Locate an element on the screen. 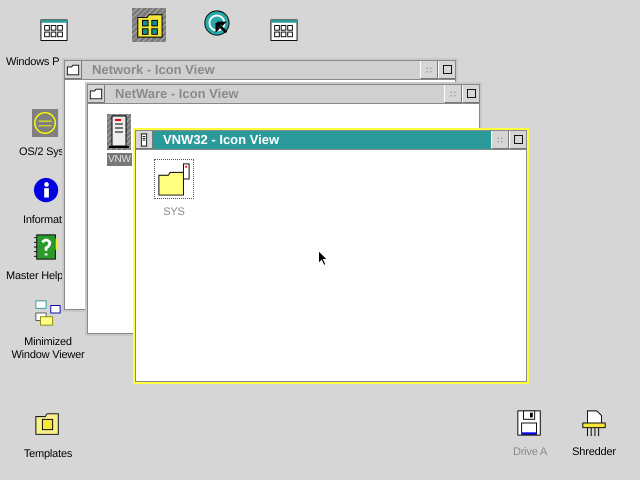 This screenshot has width=640, height=480. mouse-pointer-icon is located at coordinates (323, 258).